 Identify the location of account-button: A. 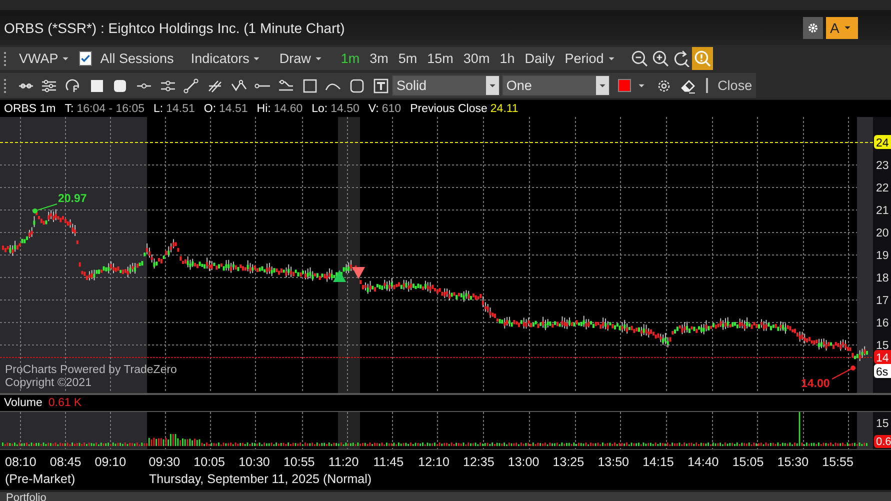
(842, 27).